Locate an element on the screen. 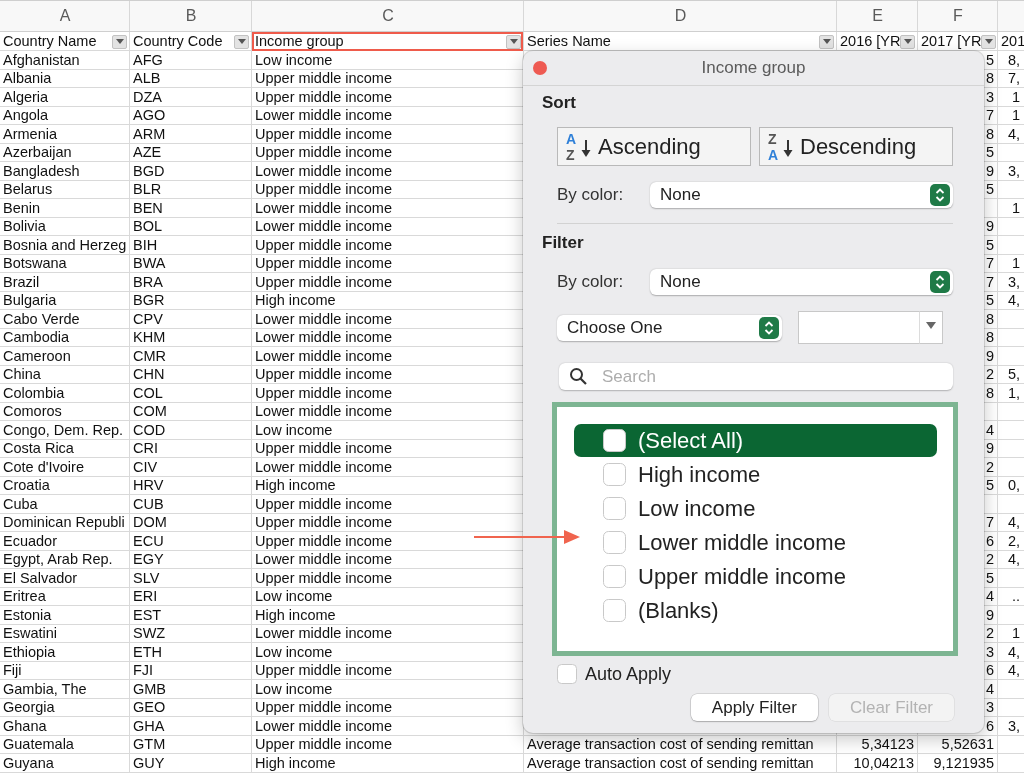  cell-value: 5, is located at coordinates (1013, 375).